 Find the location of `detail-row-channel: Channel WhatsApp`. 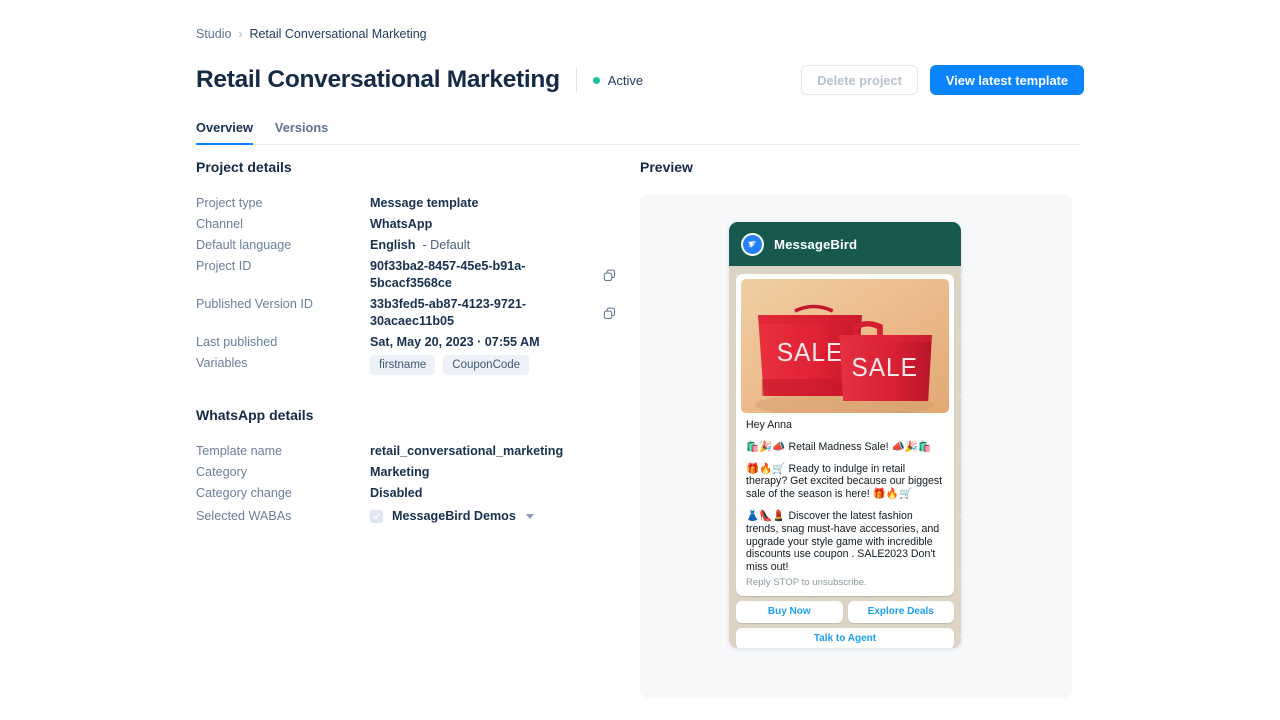

detail-row-channel: Channel WhatsApp is located at coordinates (406, 224).